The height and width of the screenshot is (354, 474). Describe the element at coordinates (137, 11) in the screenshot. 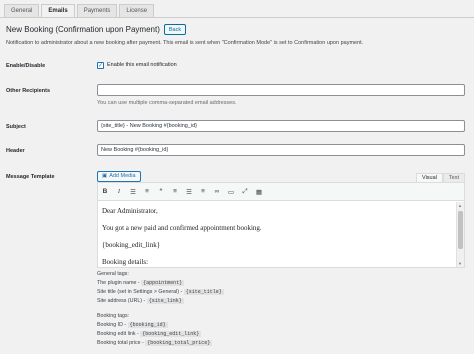

I see `tab-license: License` at that location.